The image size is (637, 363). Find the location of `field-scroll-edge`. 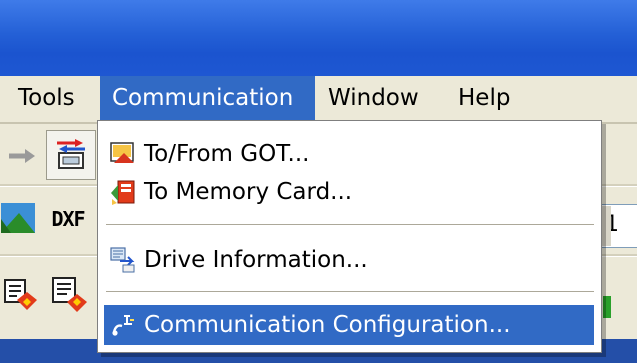

field-scroll-edge is located at coordinates (606, 226).